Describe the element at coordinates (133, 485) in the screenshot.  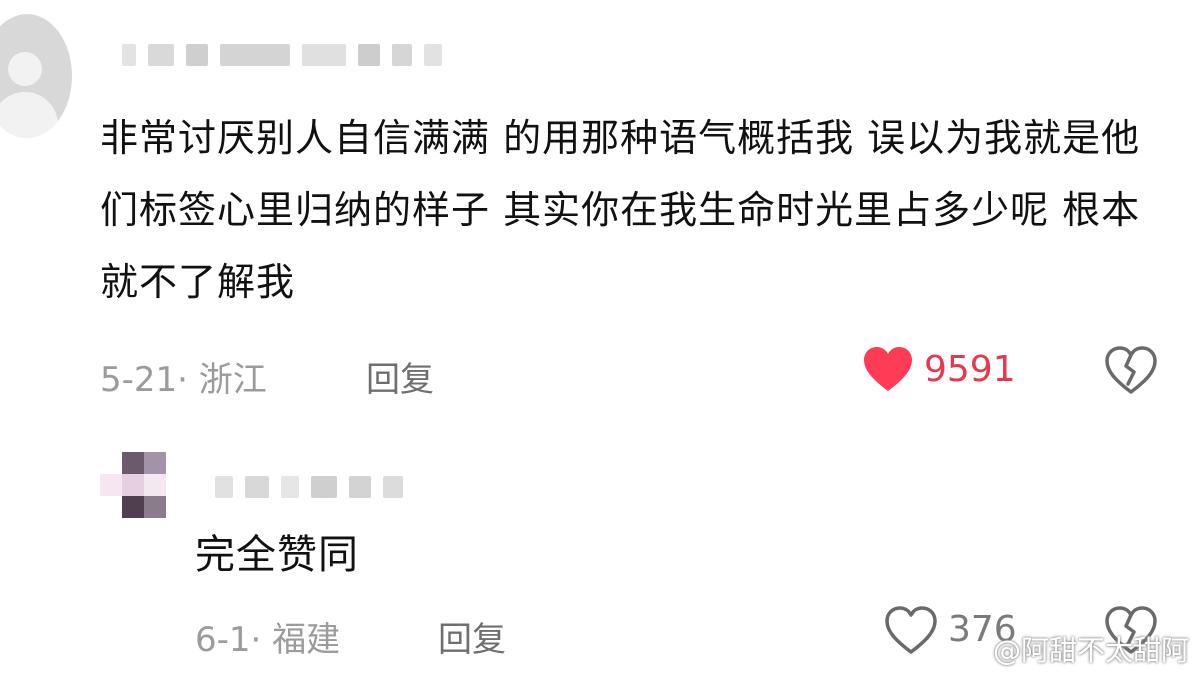
I see `reply-commenter-avatar` at that location.